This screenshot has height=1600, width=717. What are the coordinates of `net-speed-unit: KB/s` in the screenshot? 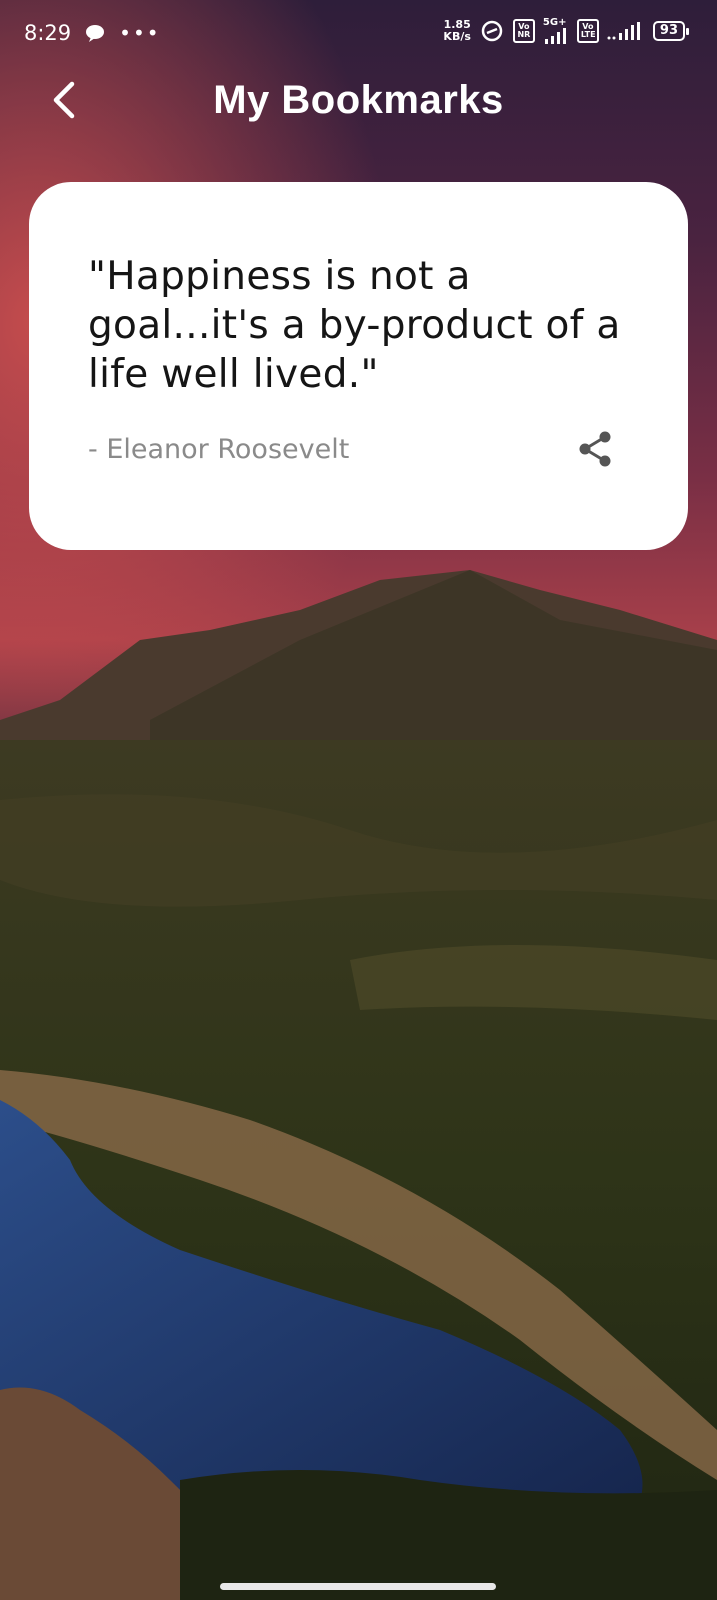 It's located at (457, 36).